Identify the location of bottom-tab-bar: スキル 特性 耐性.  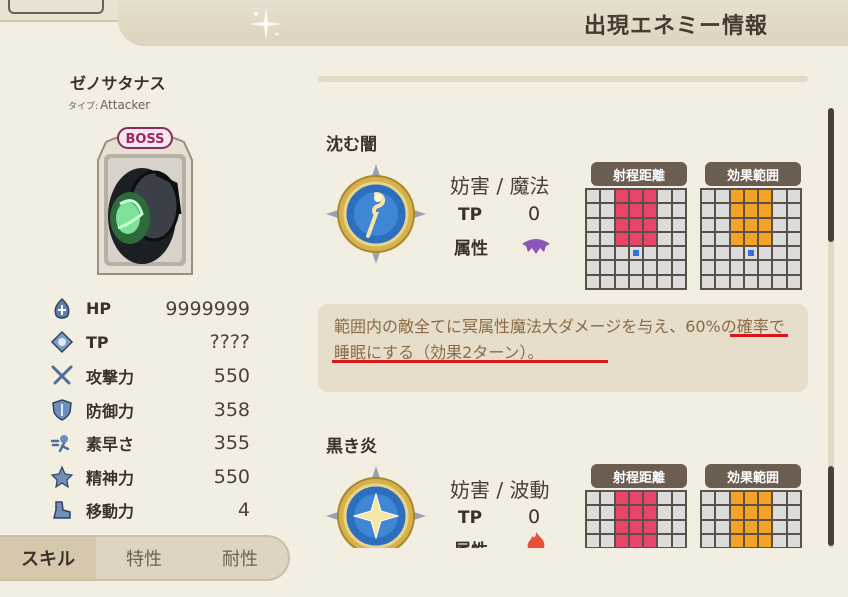
(145, 558).